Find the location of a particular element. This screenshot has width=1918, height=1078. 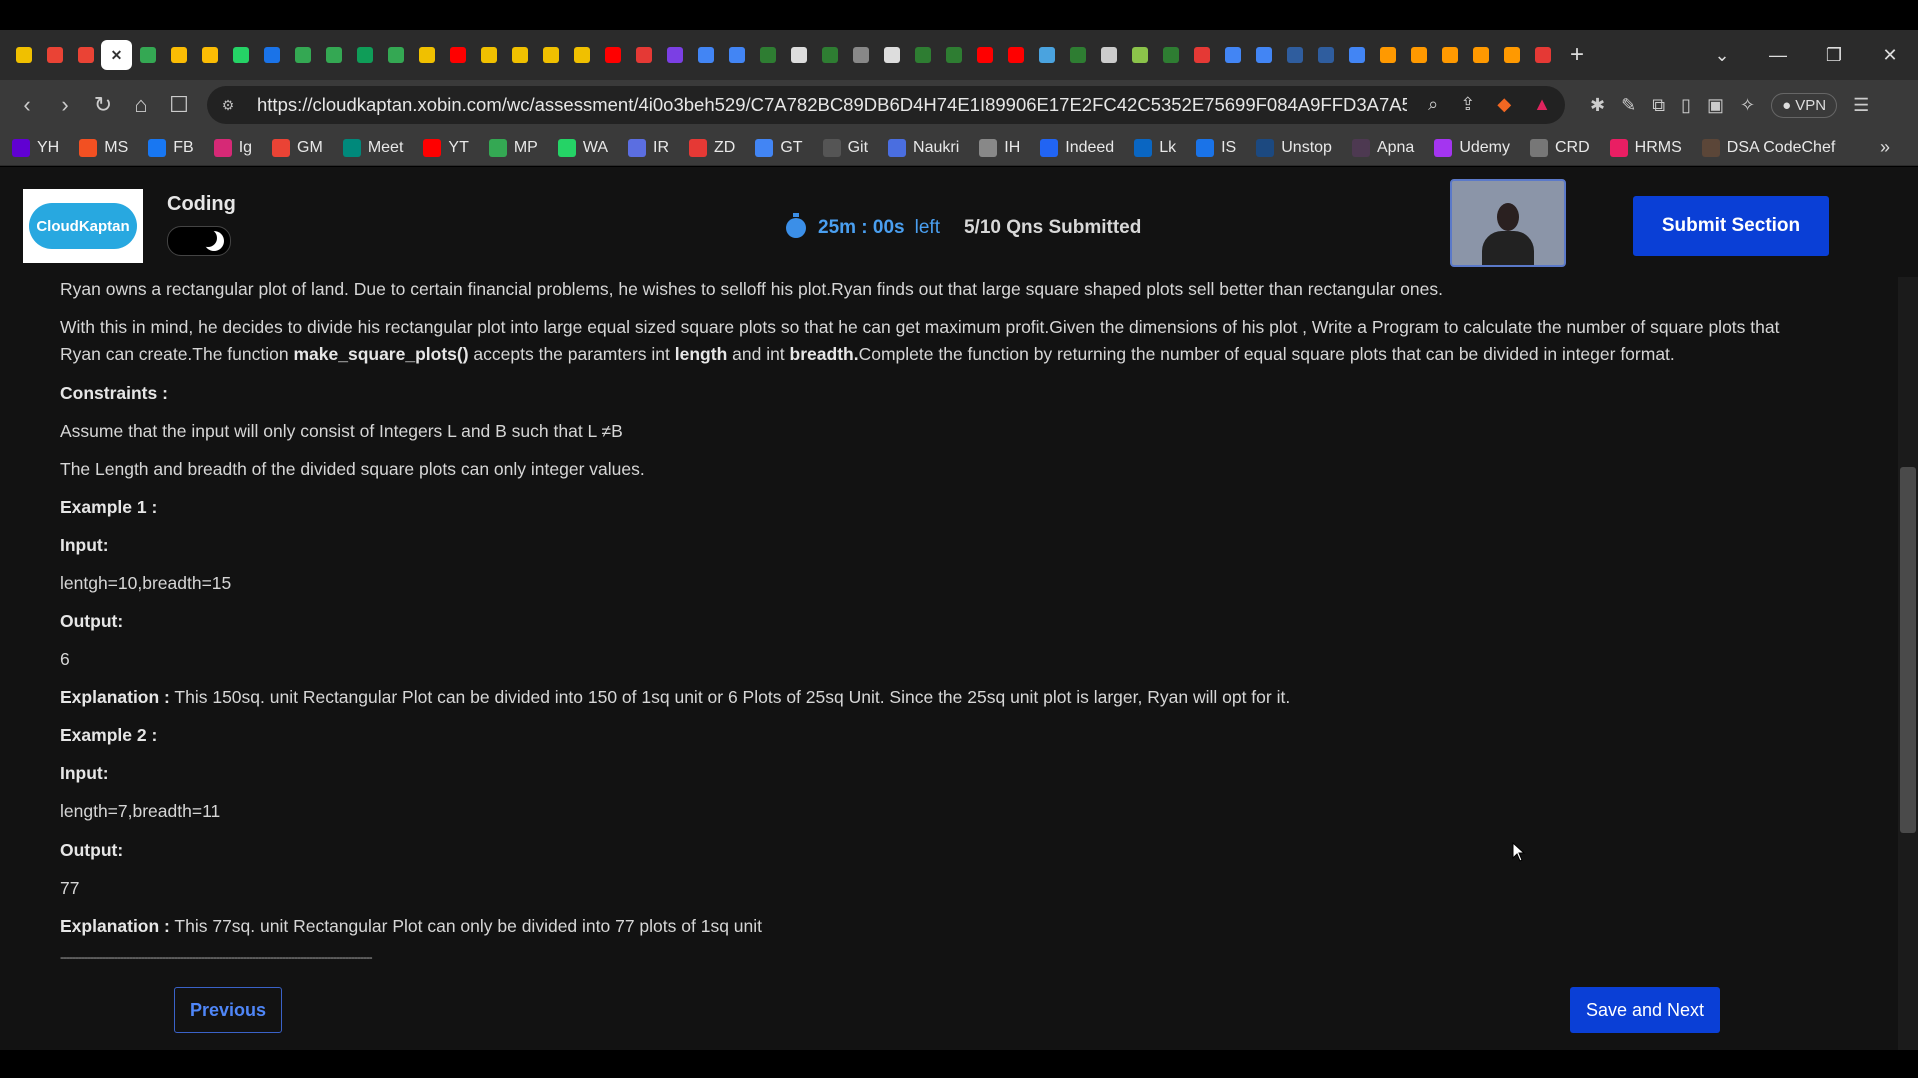

minimize-icon: — is located at coordinates (1778, 55).